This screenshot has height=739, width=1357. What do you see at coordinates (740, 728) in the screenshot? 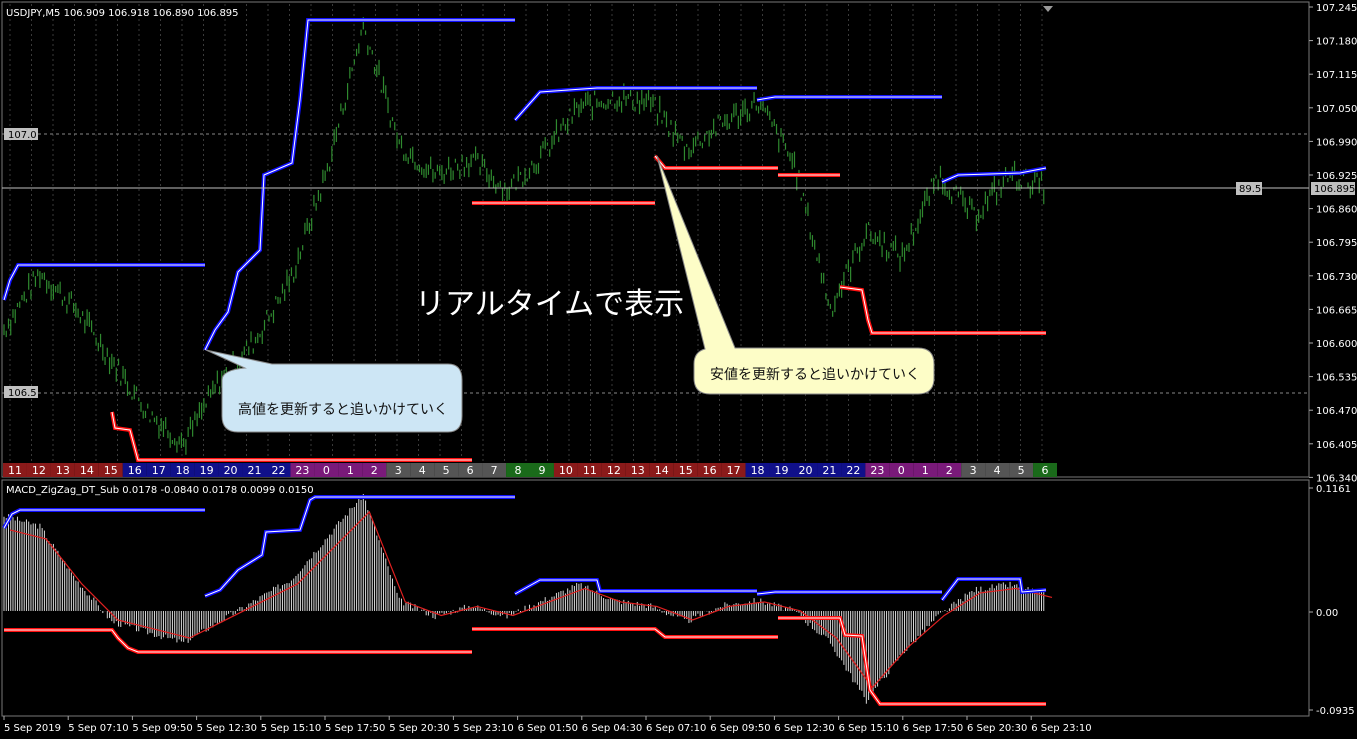
I see `time-tick-label: 6 Sep 09:50` at bounding box center [740, 728].